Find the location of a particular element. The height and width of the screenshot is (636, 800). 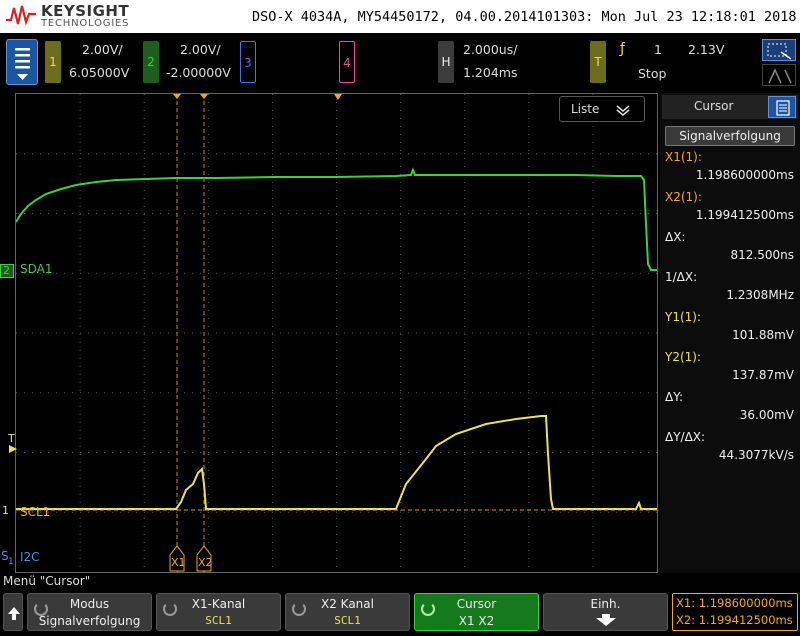

serial-bus-number: 1 is located at coordinates (11, 562).